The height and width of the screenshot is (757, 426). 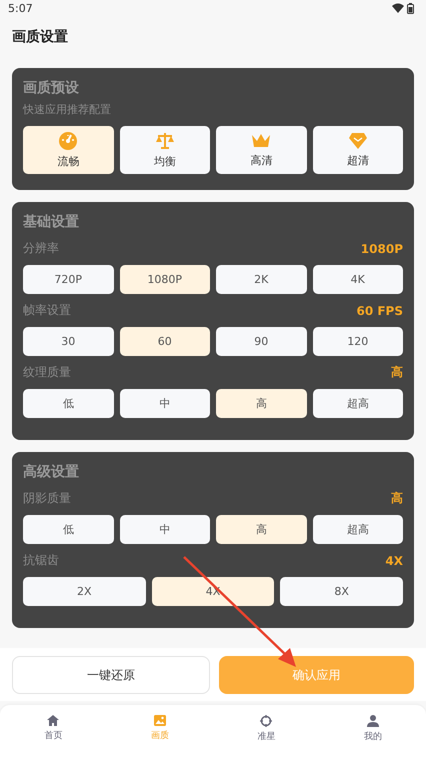 What do you see at coordinates (357, 279) in the screenshot?
I see `option-button: 4K` at bounding box center [357, 279].